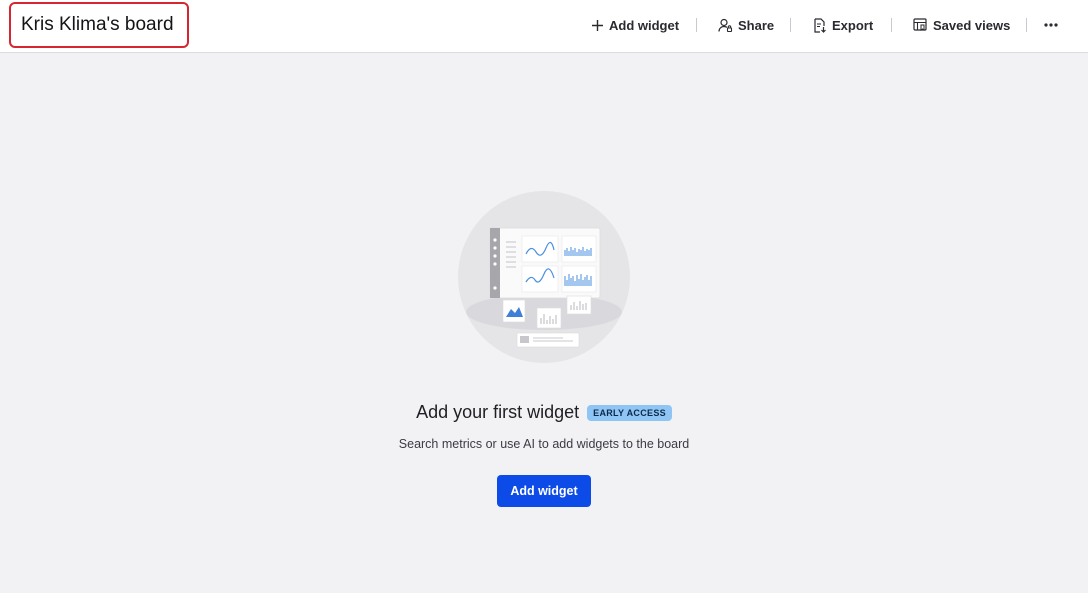 This screenshot has width=1088, height=593. Describe the element at coordinates (820, 25) in the screenshot. I see `export-file-icon` at that location.